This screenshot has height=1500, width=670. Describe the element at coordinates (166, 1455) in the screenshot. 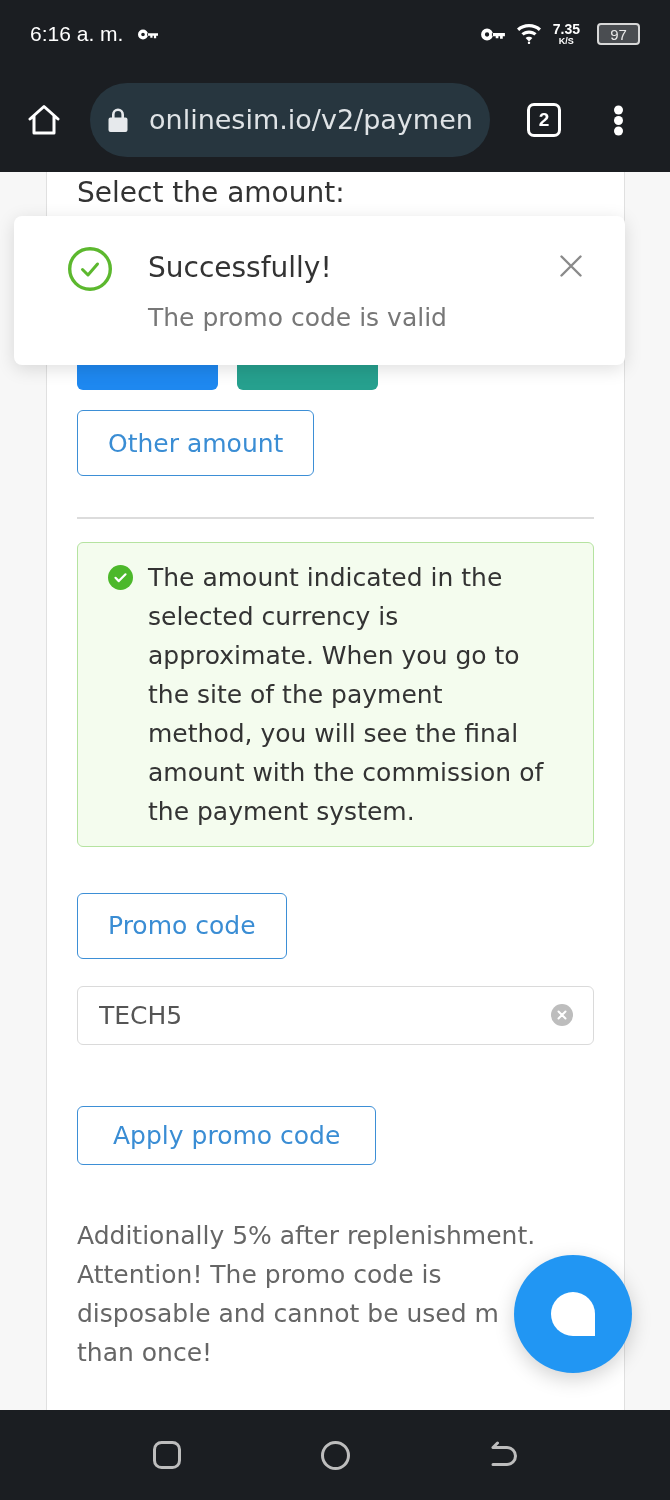

I see `square-icon` at that location.